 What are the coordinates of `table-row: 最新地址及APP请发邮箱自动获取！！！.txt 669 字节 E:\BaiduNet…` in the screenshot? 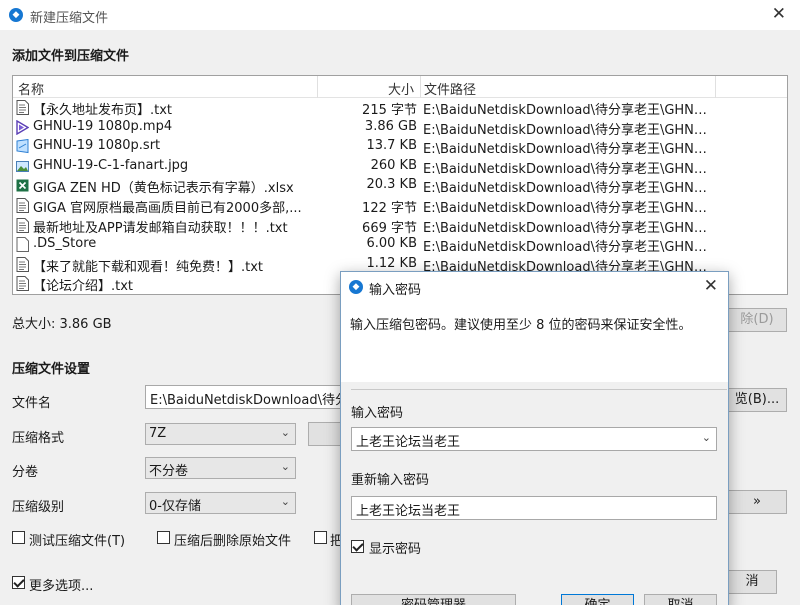 It's located at (400, 226).